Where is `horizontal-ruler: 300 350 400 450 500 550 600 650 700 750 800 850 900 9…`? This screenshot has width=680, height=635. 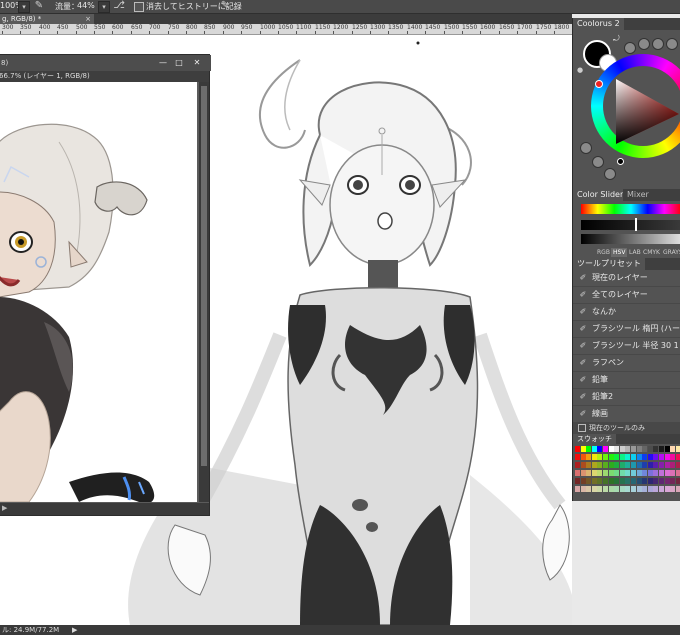
horizontal-ruler: 300 350 400 450 500 550 600 650 700 750 800 850 900 9… is located at coordinates (286, 29).